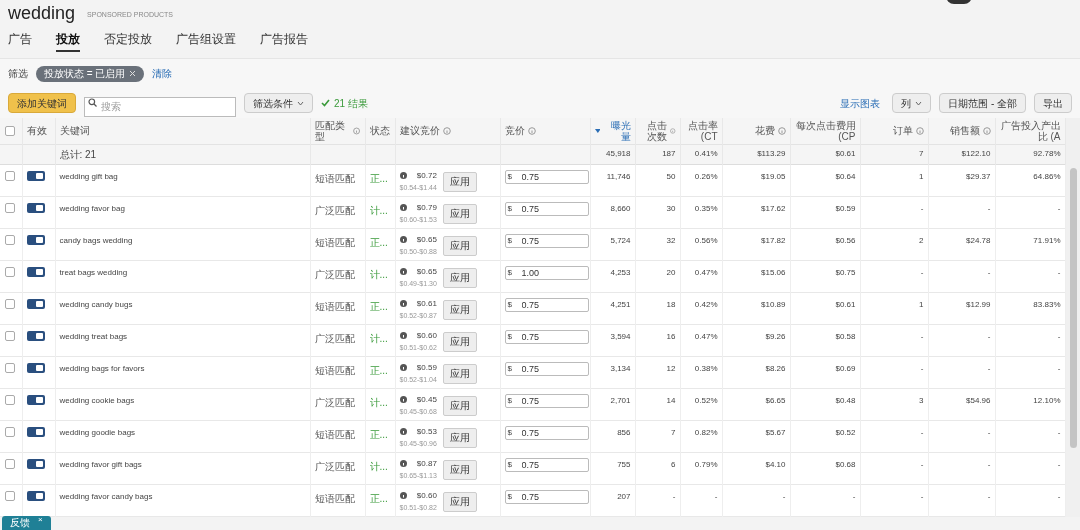  What do you see at coordinates (514, 131) in the screenshot?
I see `column-header: 竞价` at bounding box center [514, 131].